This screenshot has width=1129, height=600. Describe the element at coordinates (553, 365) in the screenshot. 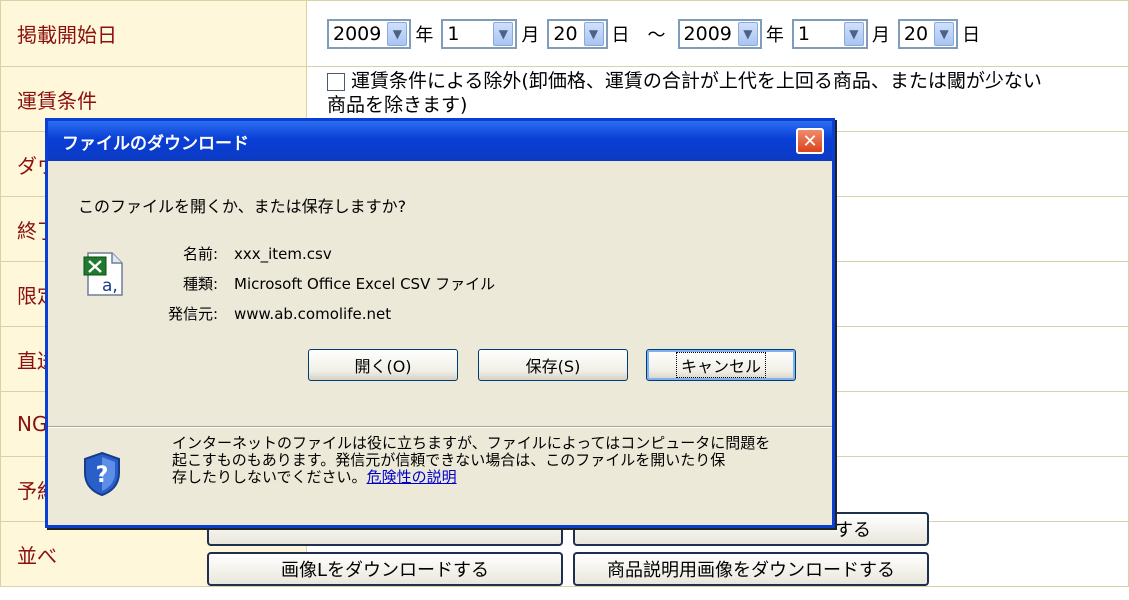

I see `save-button: 保存(S)` at that location.